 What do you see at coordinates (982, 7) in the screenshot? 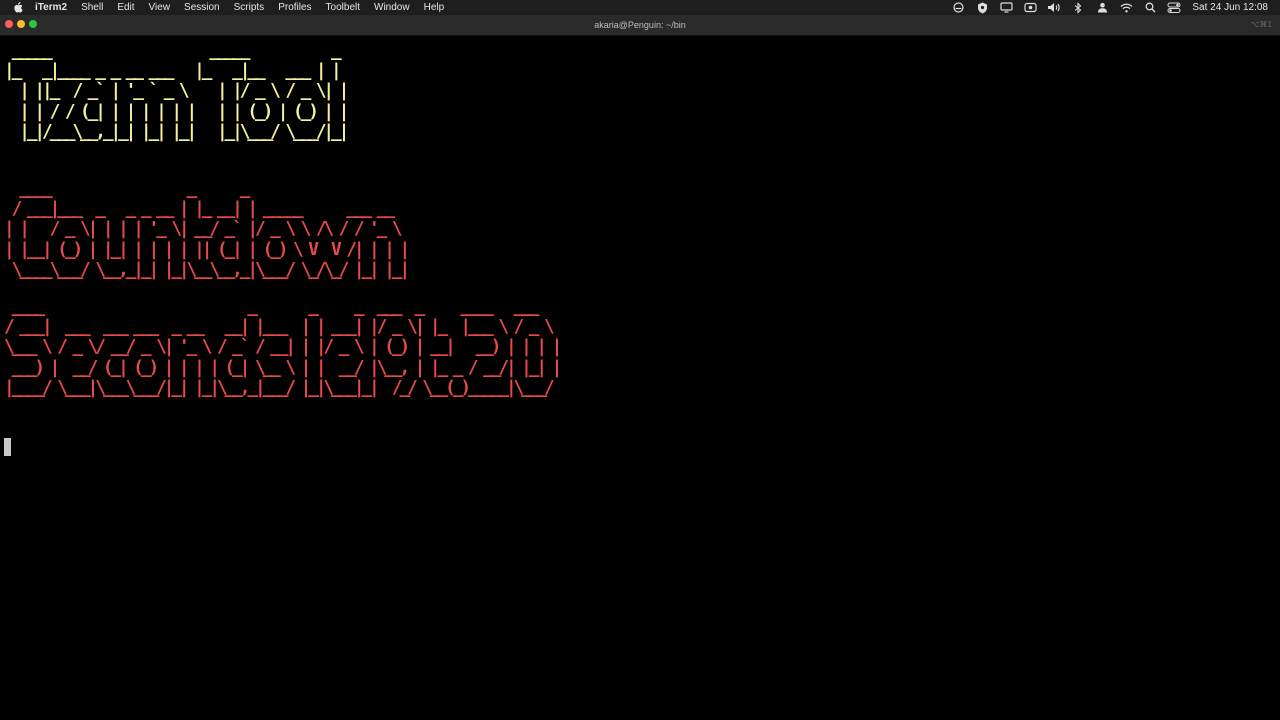
I see `shield-icon` at bounding box center [982, 7].